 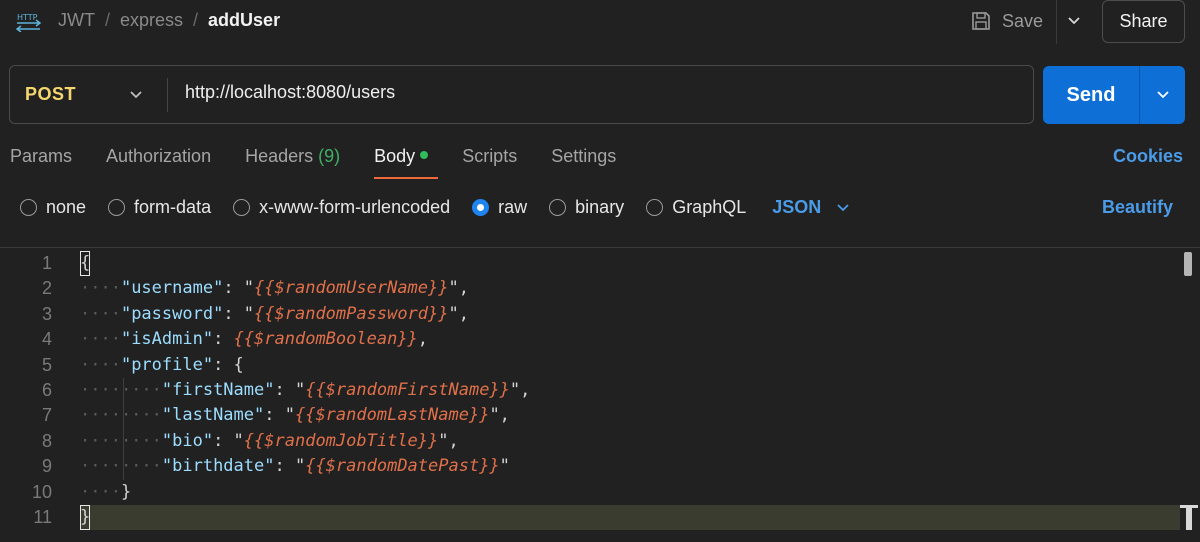 What do you see at coordinates (490, 156) in the screenshot?
I see `tab-label: Scripts` at bounding box center [490, 156].